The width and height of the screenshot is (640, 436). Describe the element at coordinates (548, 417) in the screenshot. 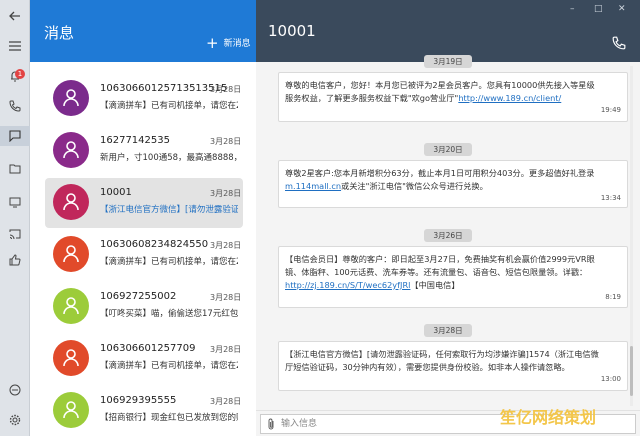

I see `watermark-logo: 笙亿网络策划` at that location.